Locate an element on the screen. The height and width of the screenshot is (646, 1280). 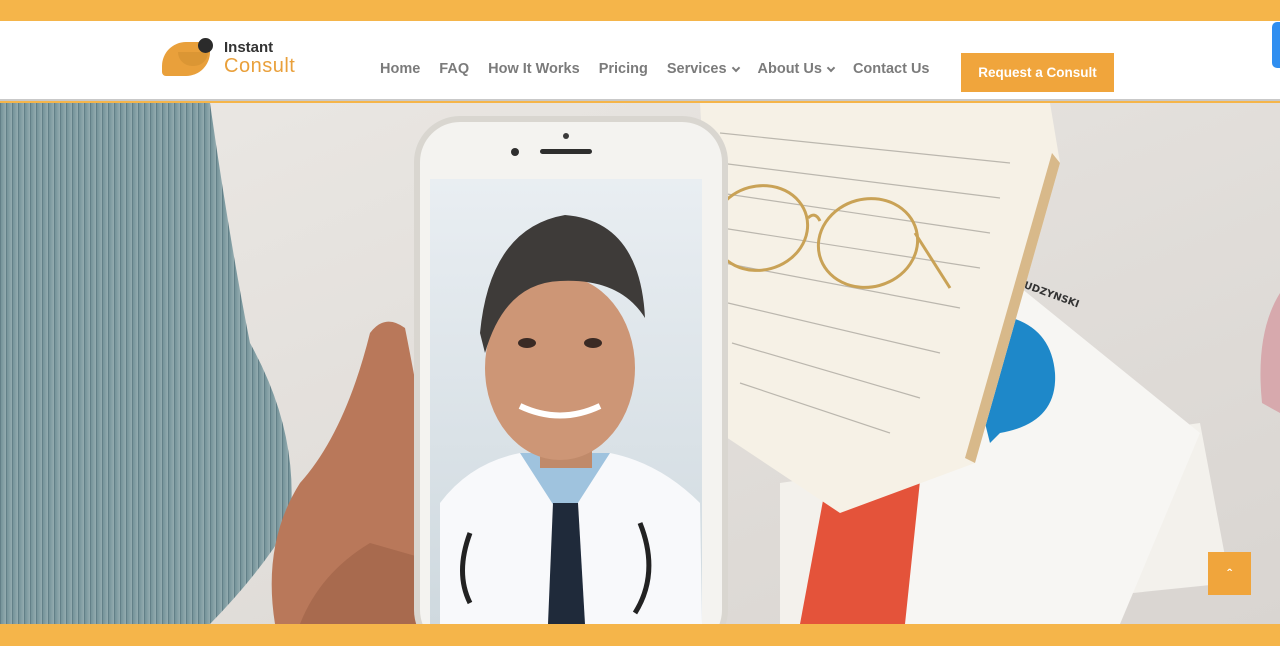
nav-item-about-us: About Us is located at coordinates (796, 69).